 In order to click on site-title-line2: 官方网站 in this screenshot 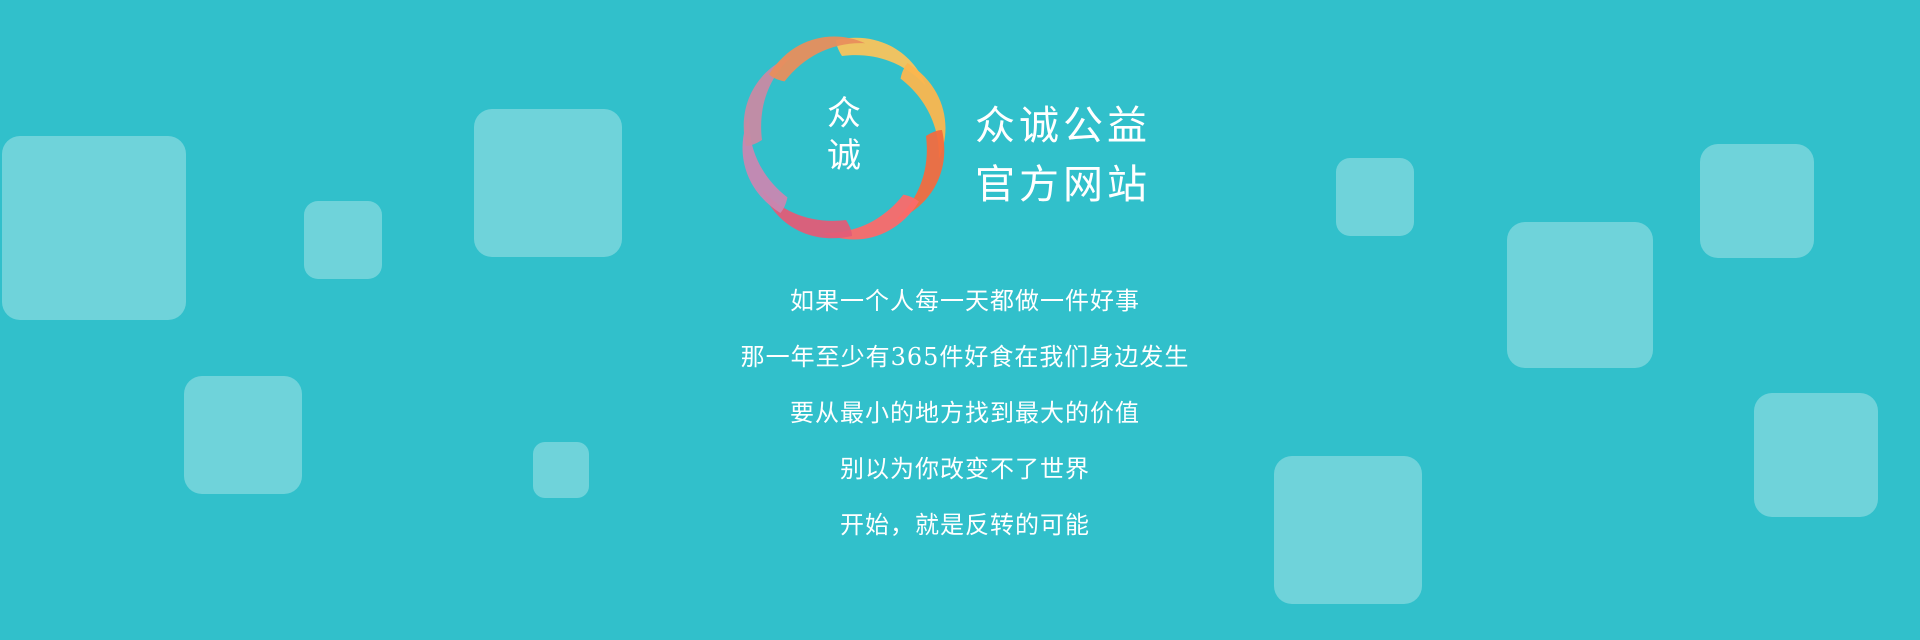, I will do `click(1063, 185)`.